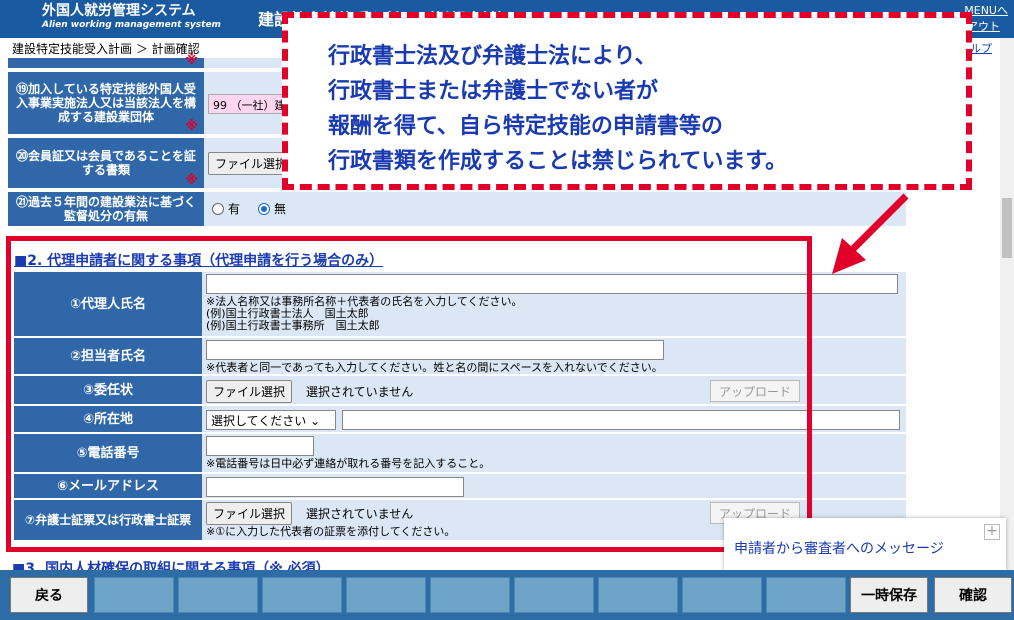  What do you see at coordinates (264, 208) in the screenshot?
I see `radio-no` at bounding box center [264, 208].